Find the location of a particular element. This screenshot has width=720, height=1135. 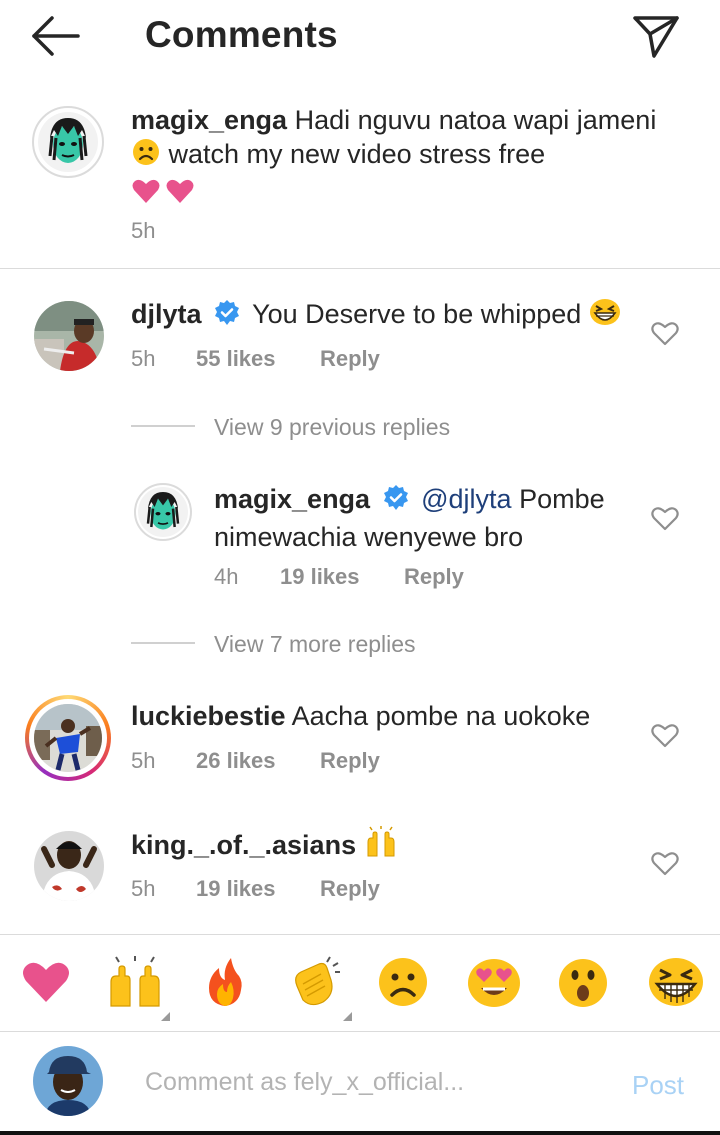

comment-username: djlyta is located at coordinates (166, 314).